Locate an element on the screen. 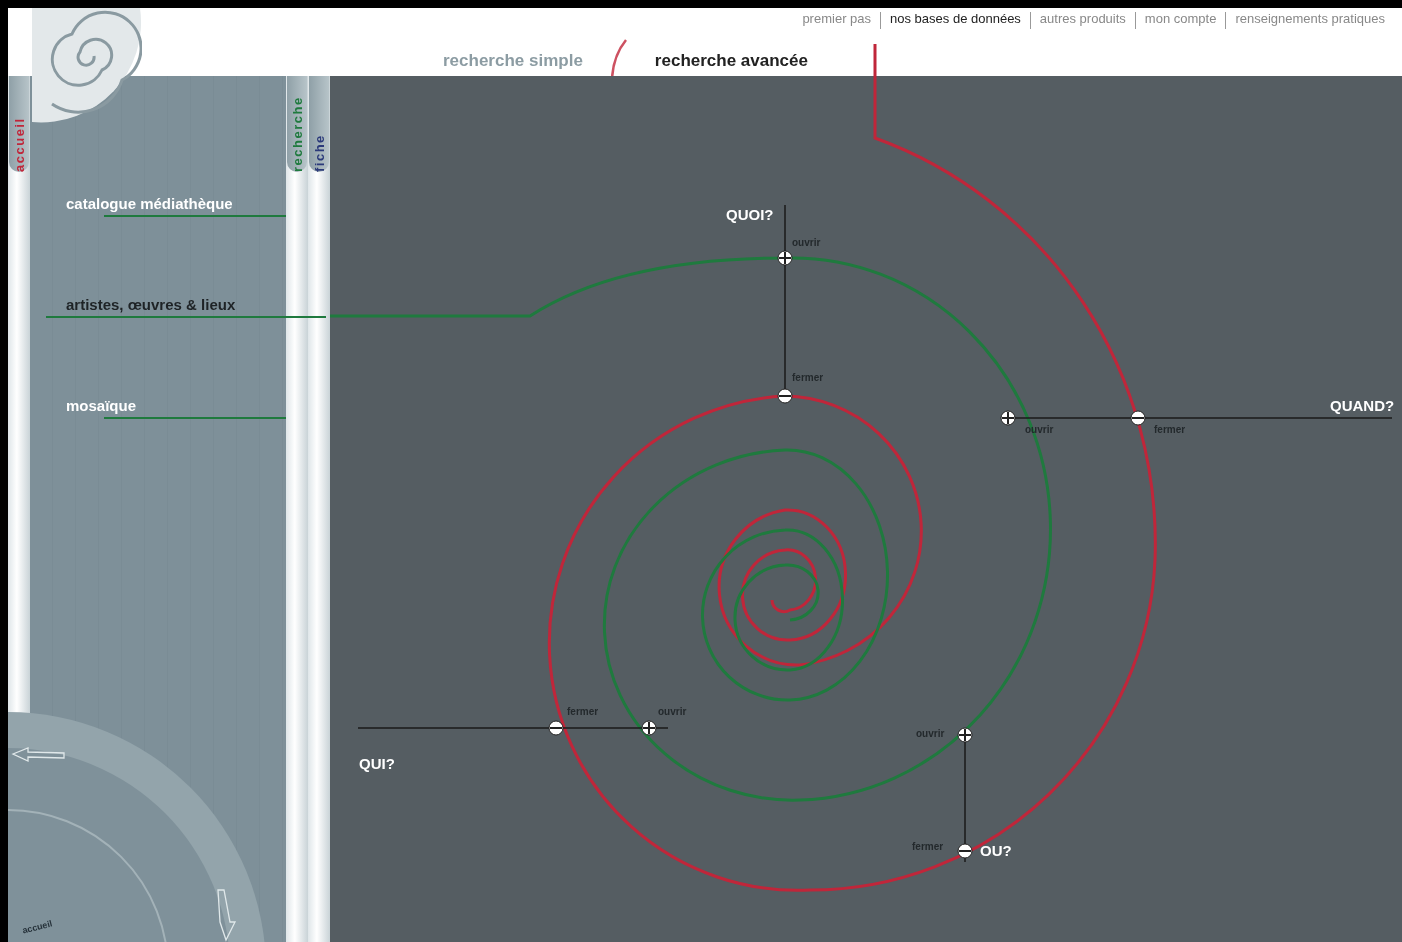 The height and width of the screenshot is (942, 1402). menu-link: mosaïque is located at coordinates (101, 406).